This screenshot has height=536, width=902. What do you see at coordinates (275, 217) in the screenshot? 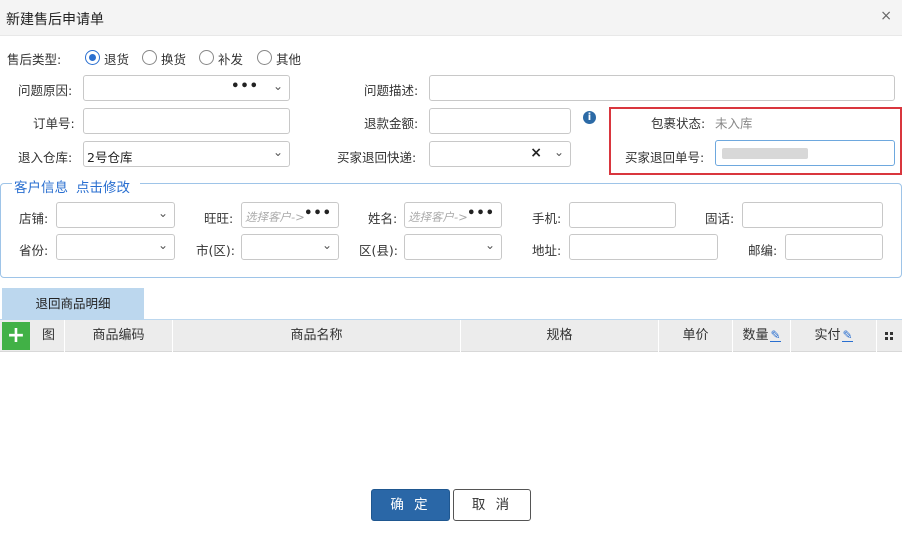
I see `wangwang-placeholder: 选择客户->` at bounding box center [275, 217].